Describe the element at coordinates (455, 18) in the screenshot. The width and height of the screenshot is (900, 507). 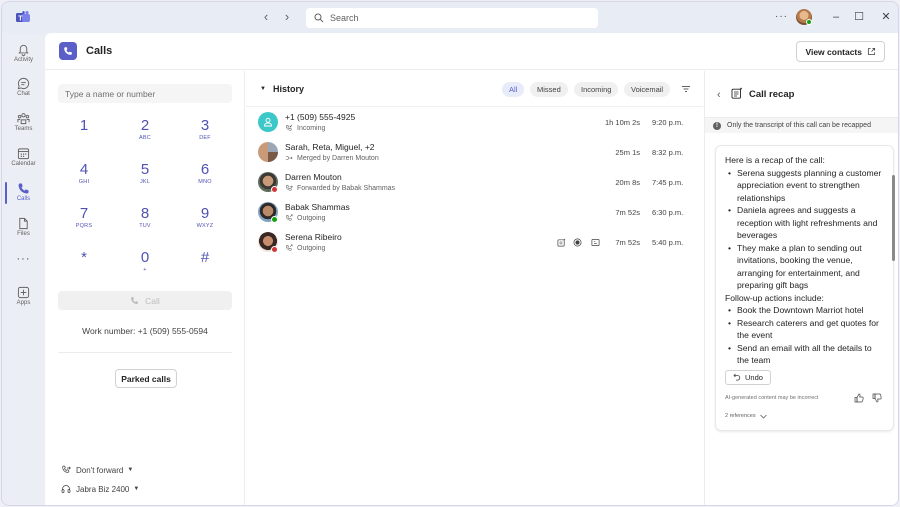
I see `search-input` at that location.